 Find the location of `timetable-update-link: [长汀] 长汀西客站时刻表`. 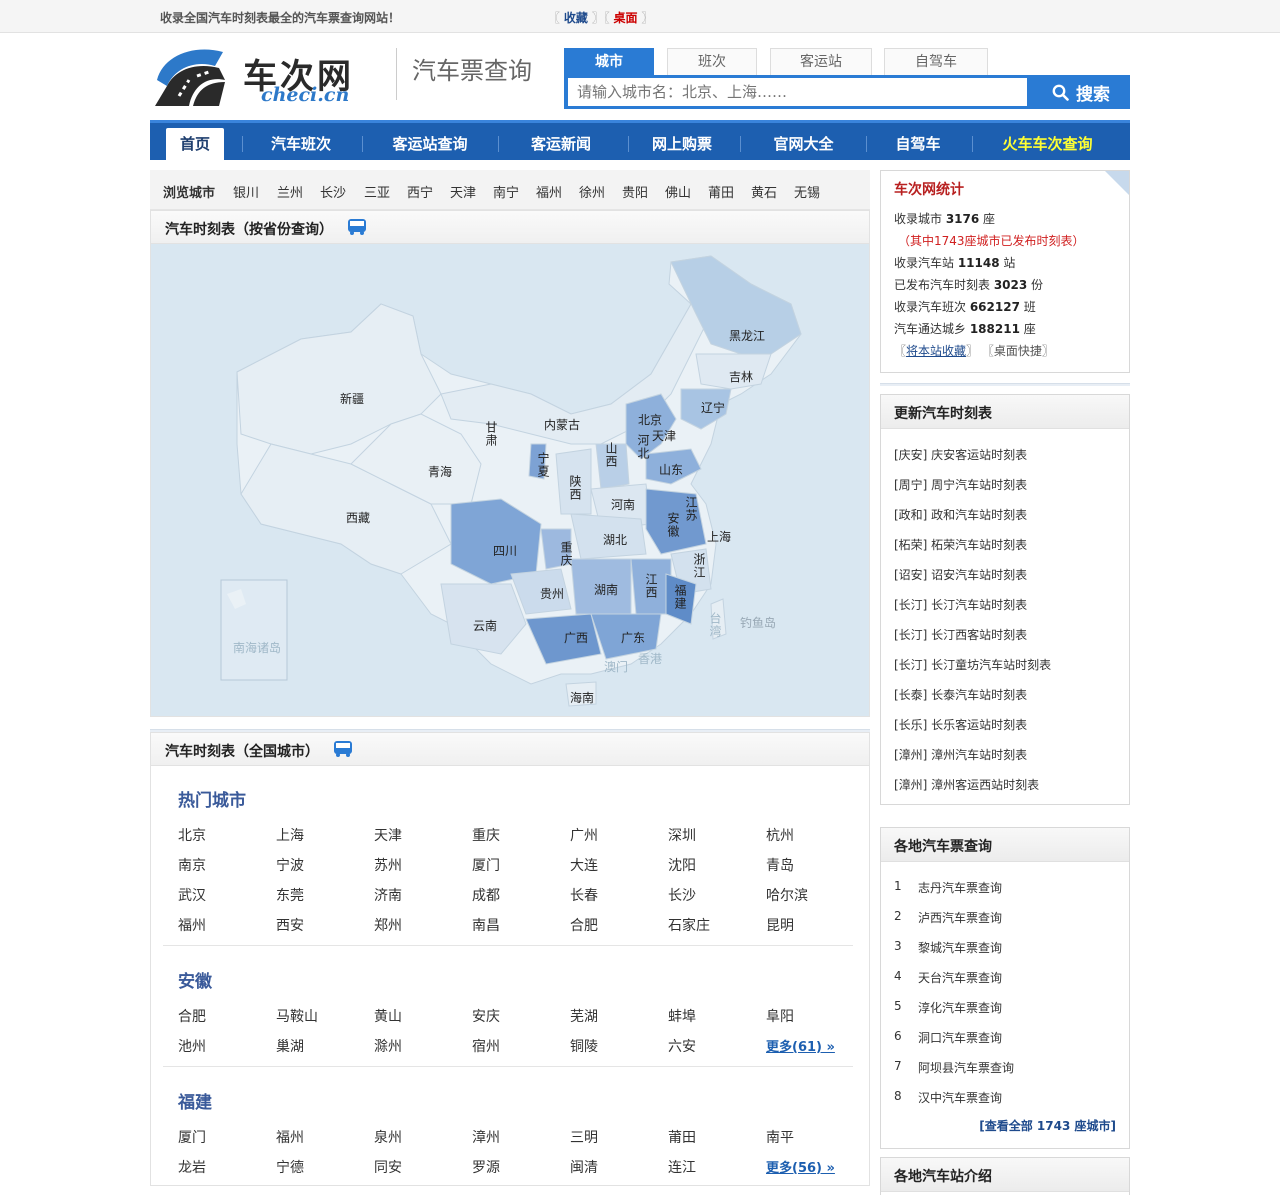

timetable-update-link: [长汀] 长汀西客站时刻表 is located at coordinates (960, 634).